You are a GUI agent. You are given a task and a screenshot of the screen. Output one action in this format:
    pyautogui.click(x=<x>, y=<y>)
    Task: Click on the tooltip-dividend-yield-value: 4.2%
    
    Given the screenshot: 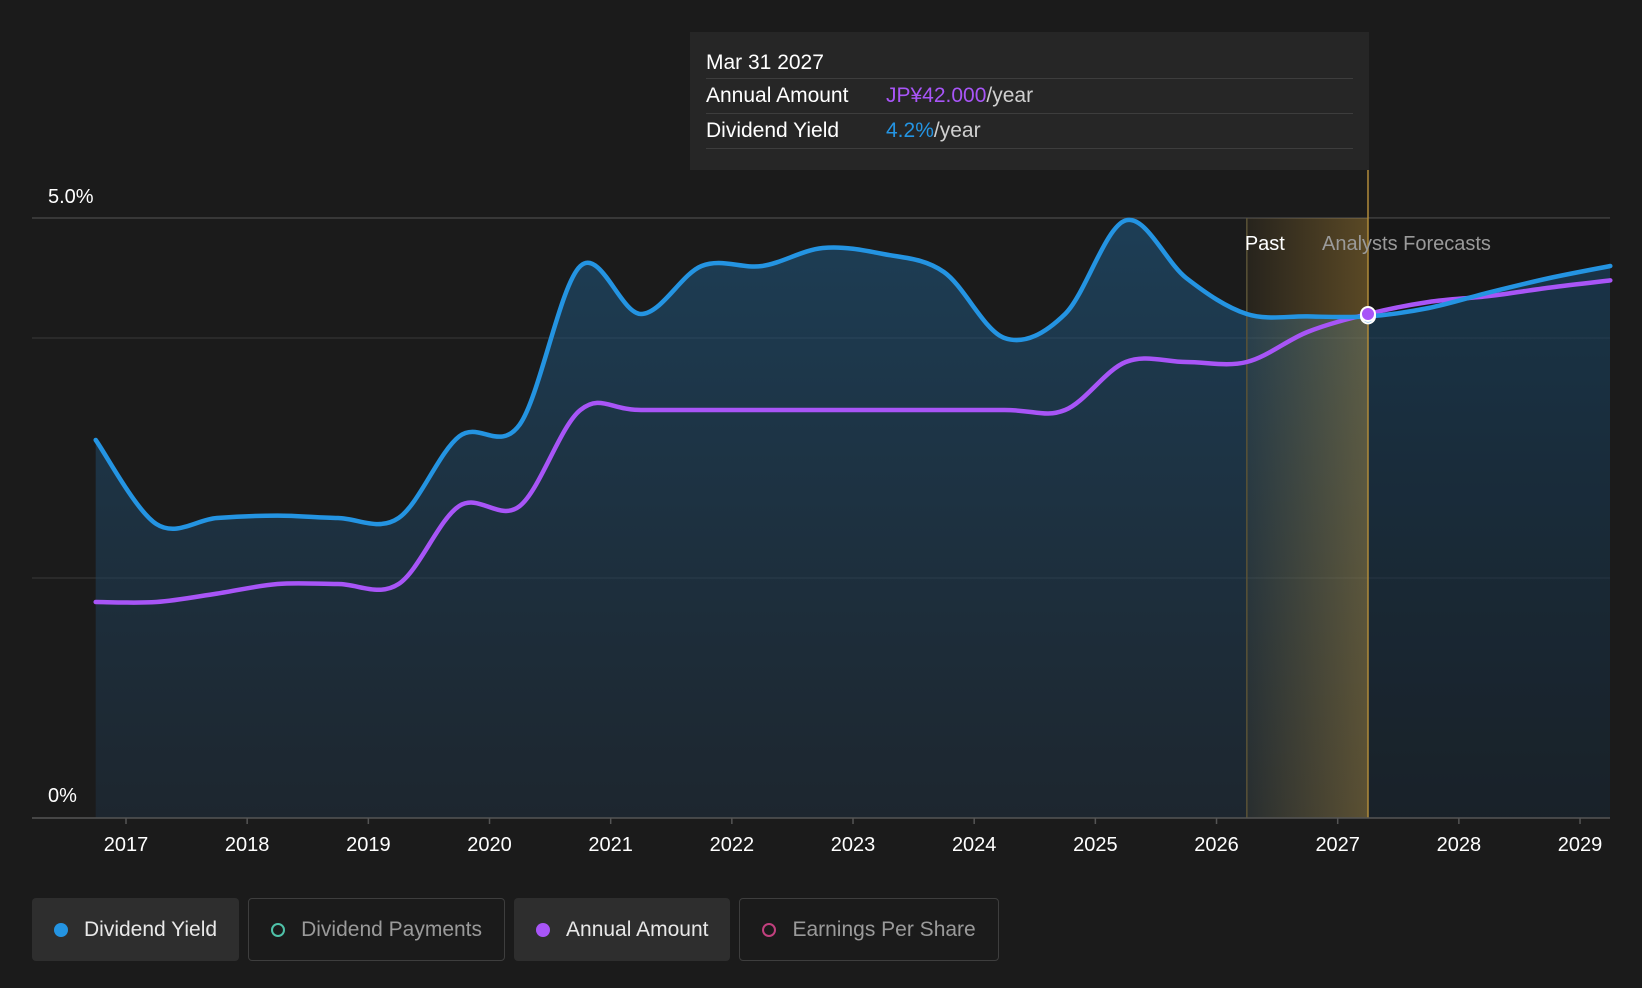 What is the action you would take?
    pyautogui.click(x=910, y=130)
    